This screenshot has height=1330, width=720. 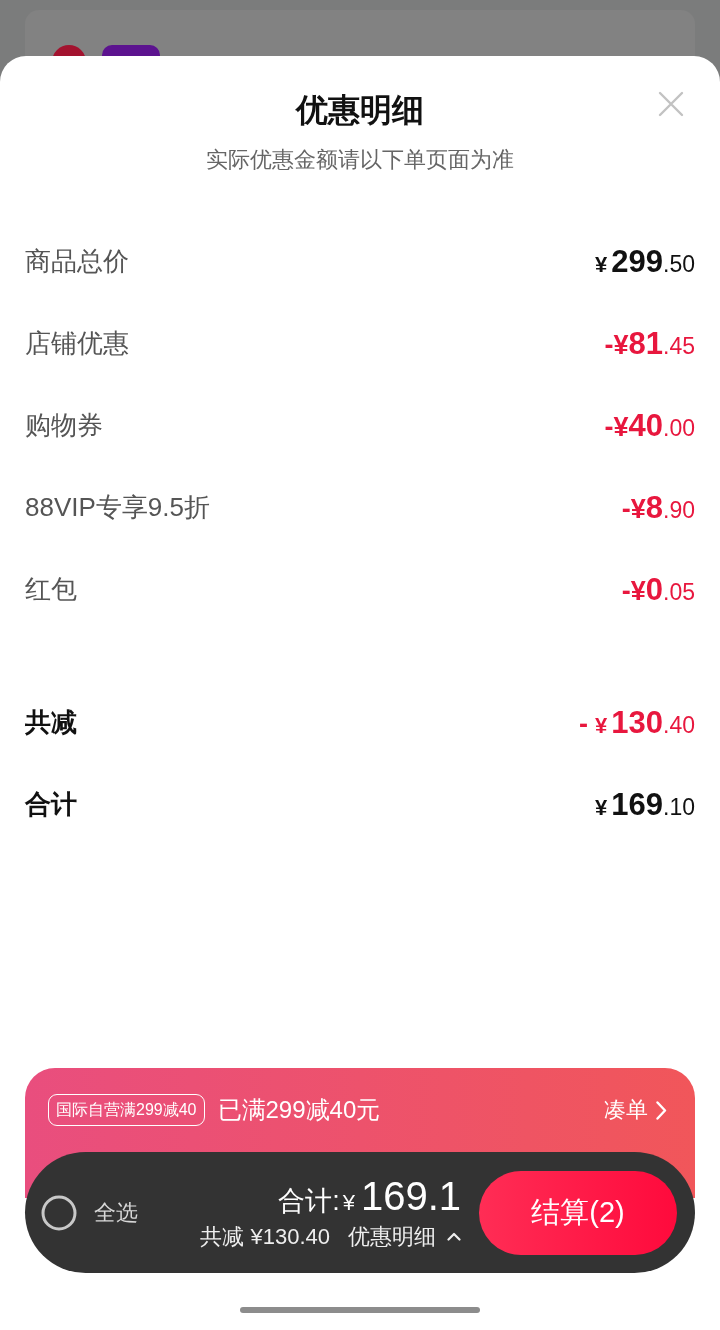 What do you see at coordinates (51, 722) in the screenshot?
I see `row-label: 共减` at bounding box center [51, 722].